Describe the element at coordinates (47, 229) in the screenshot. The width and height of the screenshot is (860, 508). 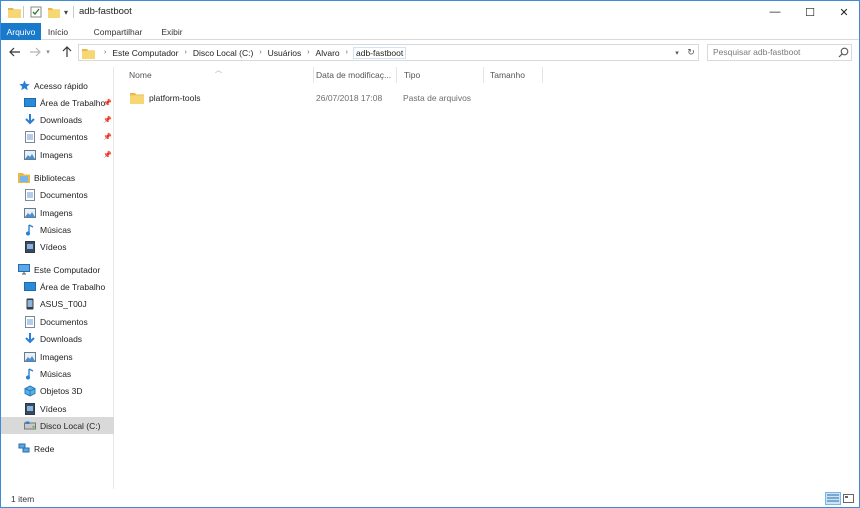
I see `sidebar-item-lib-musicas: Músicas` at that location.